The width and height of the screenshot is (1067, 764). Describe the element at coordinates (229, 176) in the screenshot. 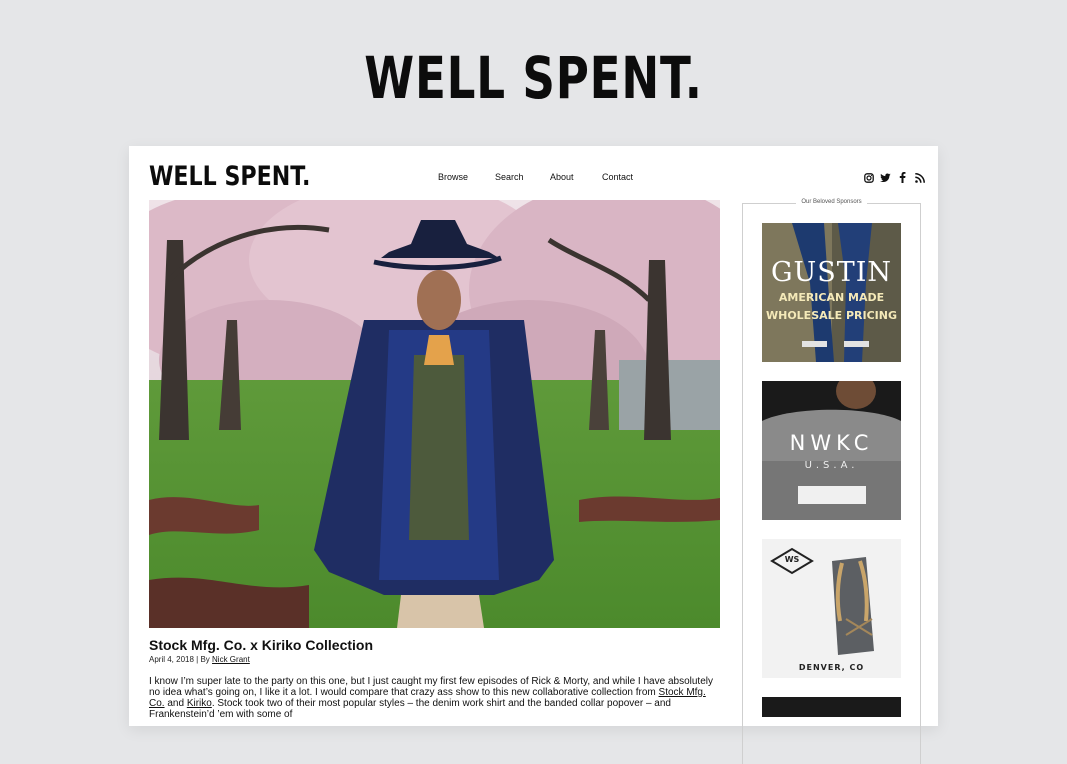

I see `site-logo: WELL SPENT.` at that location.